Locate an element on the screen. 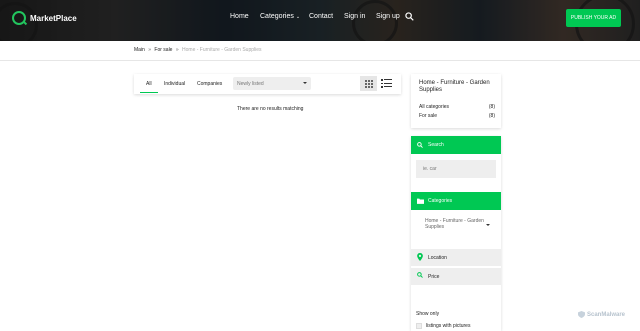  active-tab-indicator is located at coordinates (149, 92).